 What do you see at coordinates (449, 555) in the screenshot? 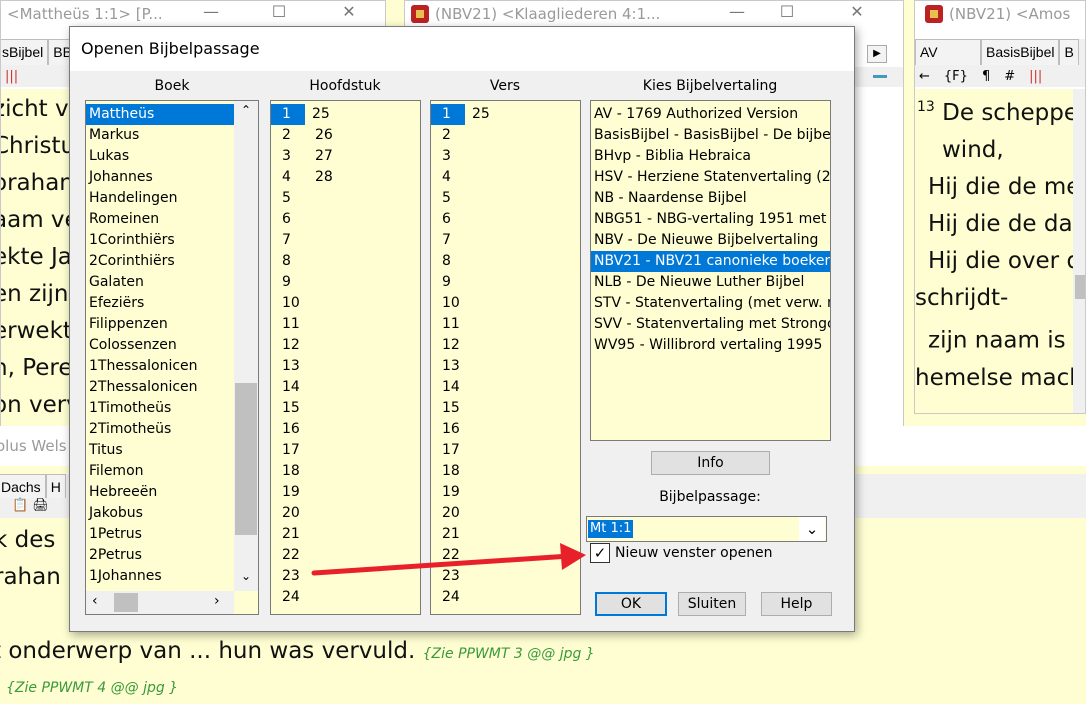
I see `verse-item: 22` at bounding box center [449, 555].